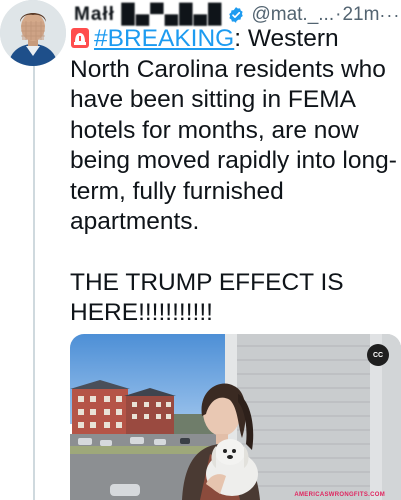 Image resolution: width=401 pixels, height=500 pixels. What do you see at coordinates (360, 15) in the screenshot?
I see `tweet-timestamp: 21m` at bounding box center [360, 15].